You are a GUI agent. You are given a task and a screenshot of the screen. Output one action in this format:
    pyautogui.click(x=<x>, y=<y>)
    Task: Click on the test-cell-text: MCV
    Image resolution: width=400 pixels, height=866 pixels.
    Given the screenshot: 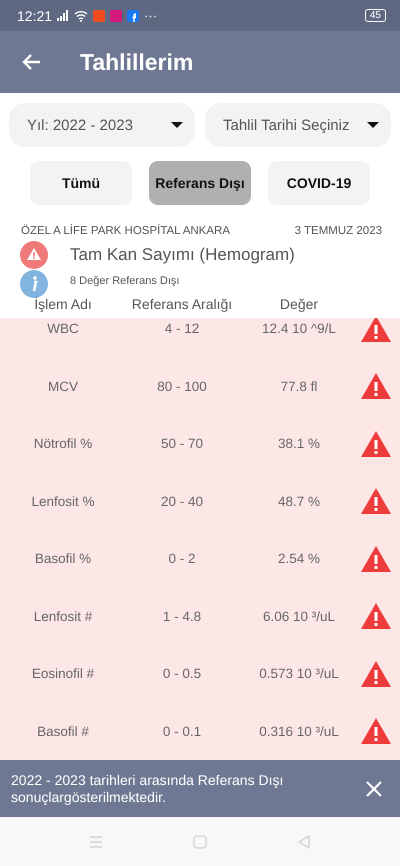 What is the action you would take?
    pyautogui.click(x=63, y=386)
    